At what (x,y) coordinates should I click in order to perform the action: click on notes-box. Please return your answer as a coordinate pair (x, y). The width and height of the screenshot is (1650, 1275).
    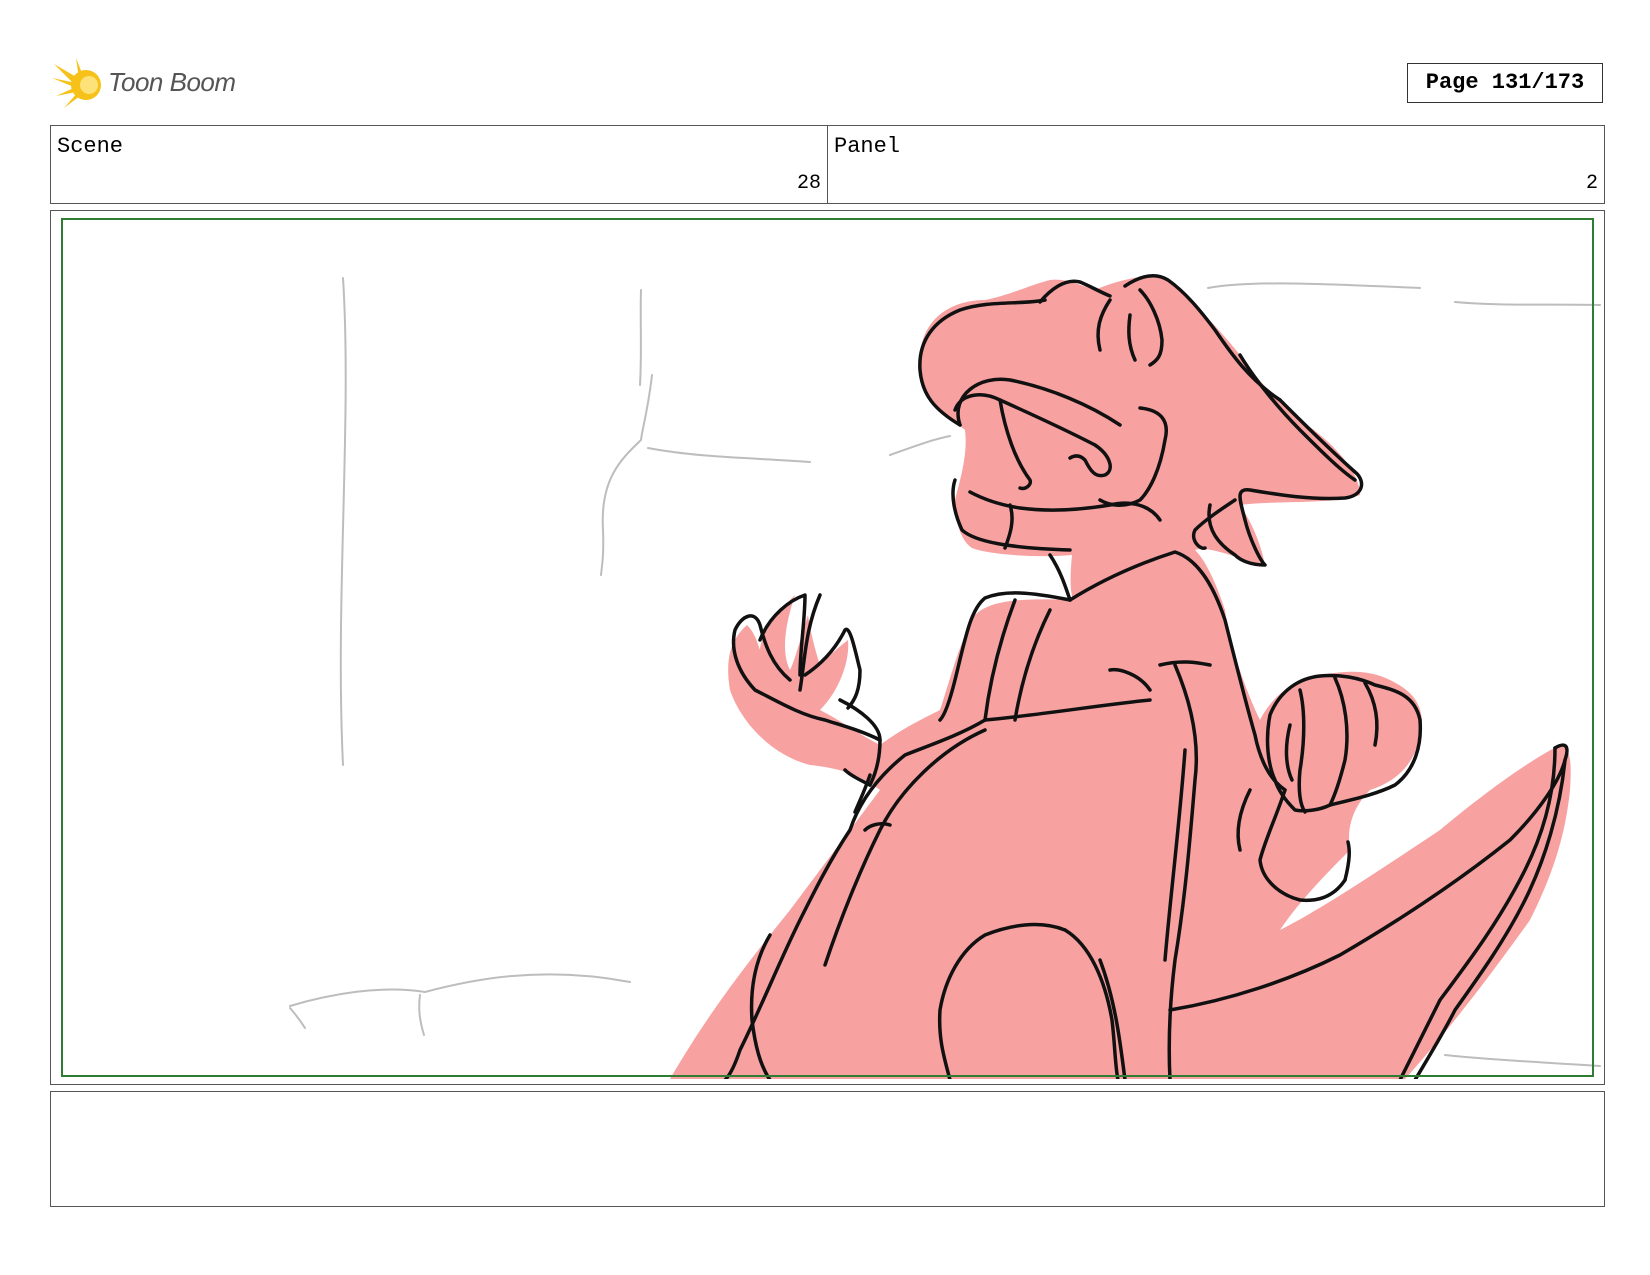
    Looking at the image, I should click on (827, 1149).